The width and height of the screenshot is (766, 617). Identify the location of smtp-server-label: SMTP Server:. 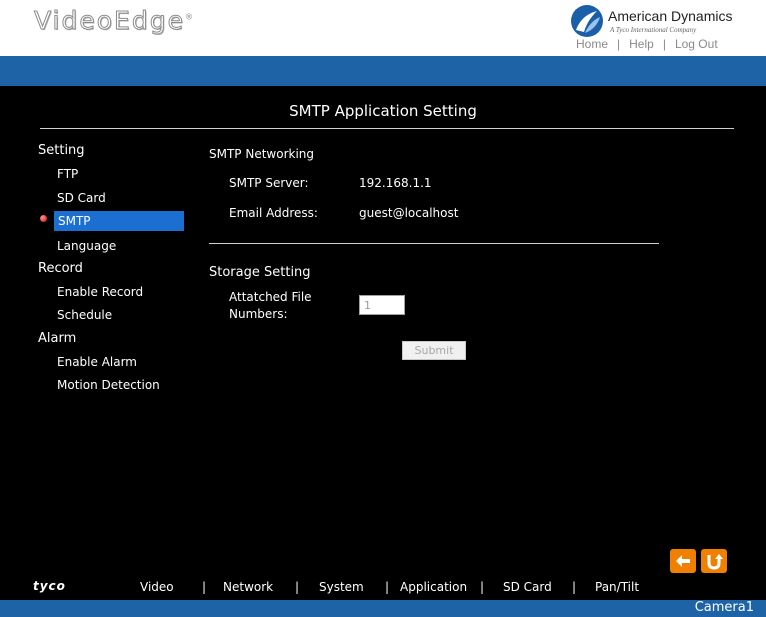
(269, 183).